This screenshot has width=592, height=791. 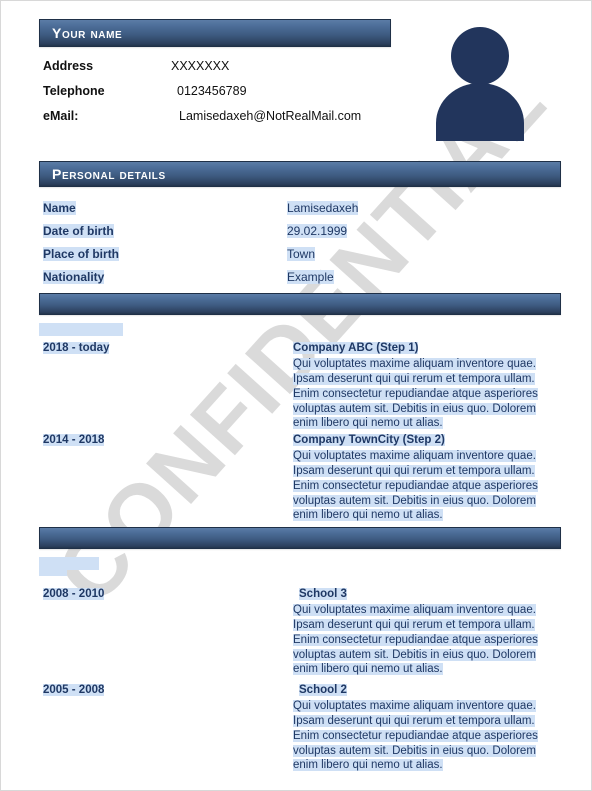 I want to click on pd-label-name-text: Name, so click(x=59, y=208).